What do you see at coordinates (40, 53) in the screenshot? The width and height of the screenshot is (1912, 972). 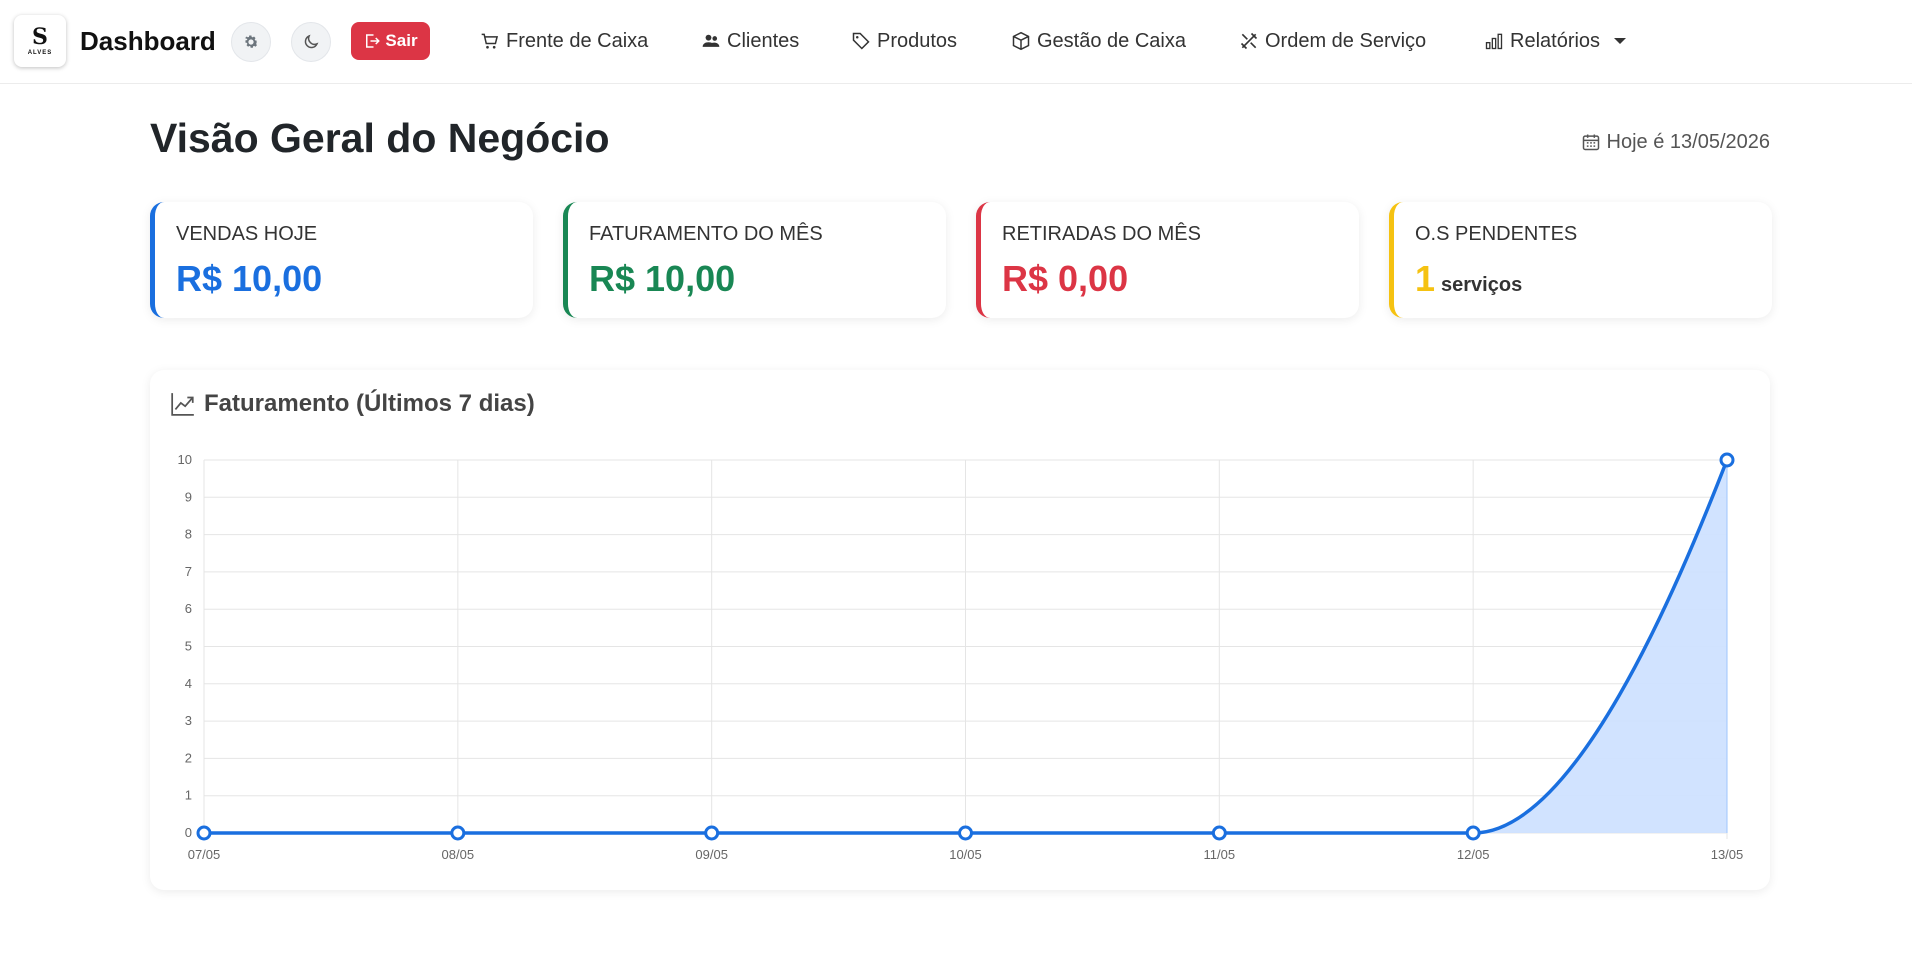 I see `logo-text: ALVES` at bounding box center [40, 53].